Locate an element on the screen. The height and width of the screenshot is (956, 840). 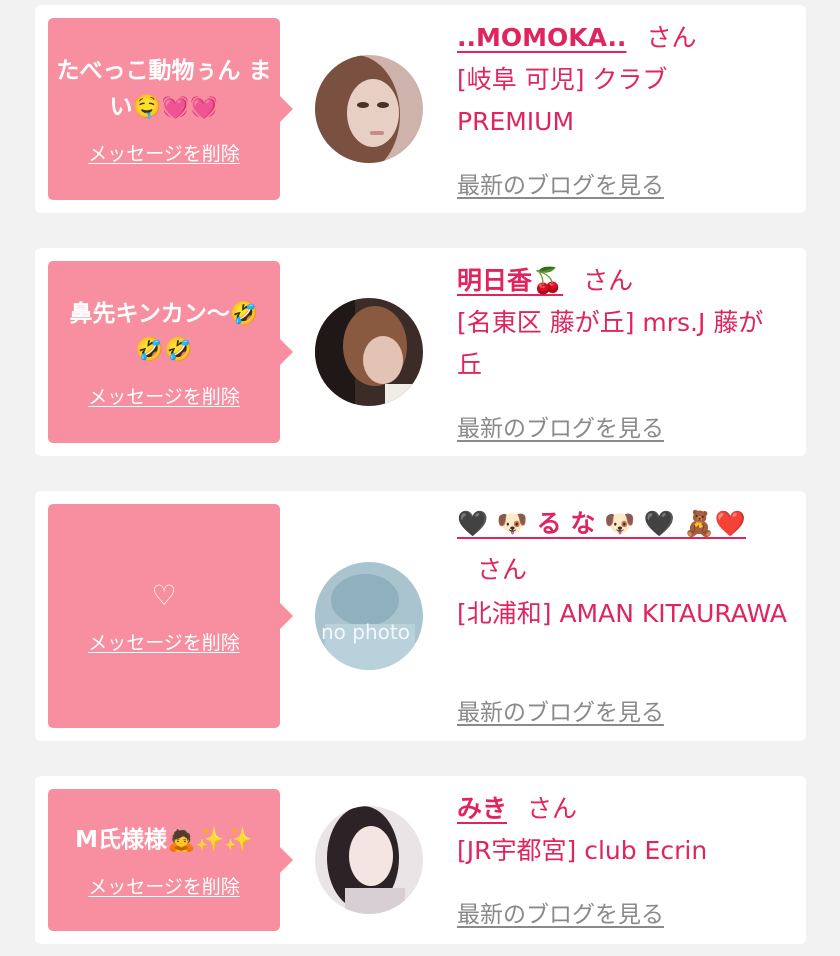
shop-name: [岐阜 可児] クラブ PREMIUM is located at coordinates (562, 100).